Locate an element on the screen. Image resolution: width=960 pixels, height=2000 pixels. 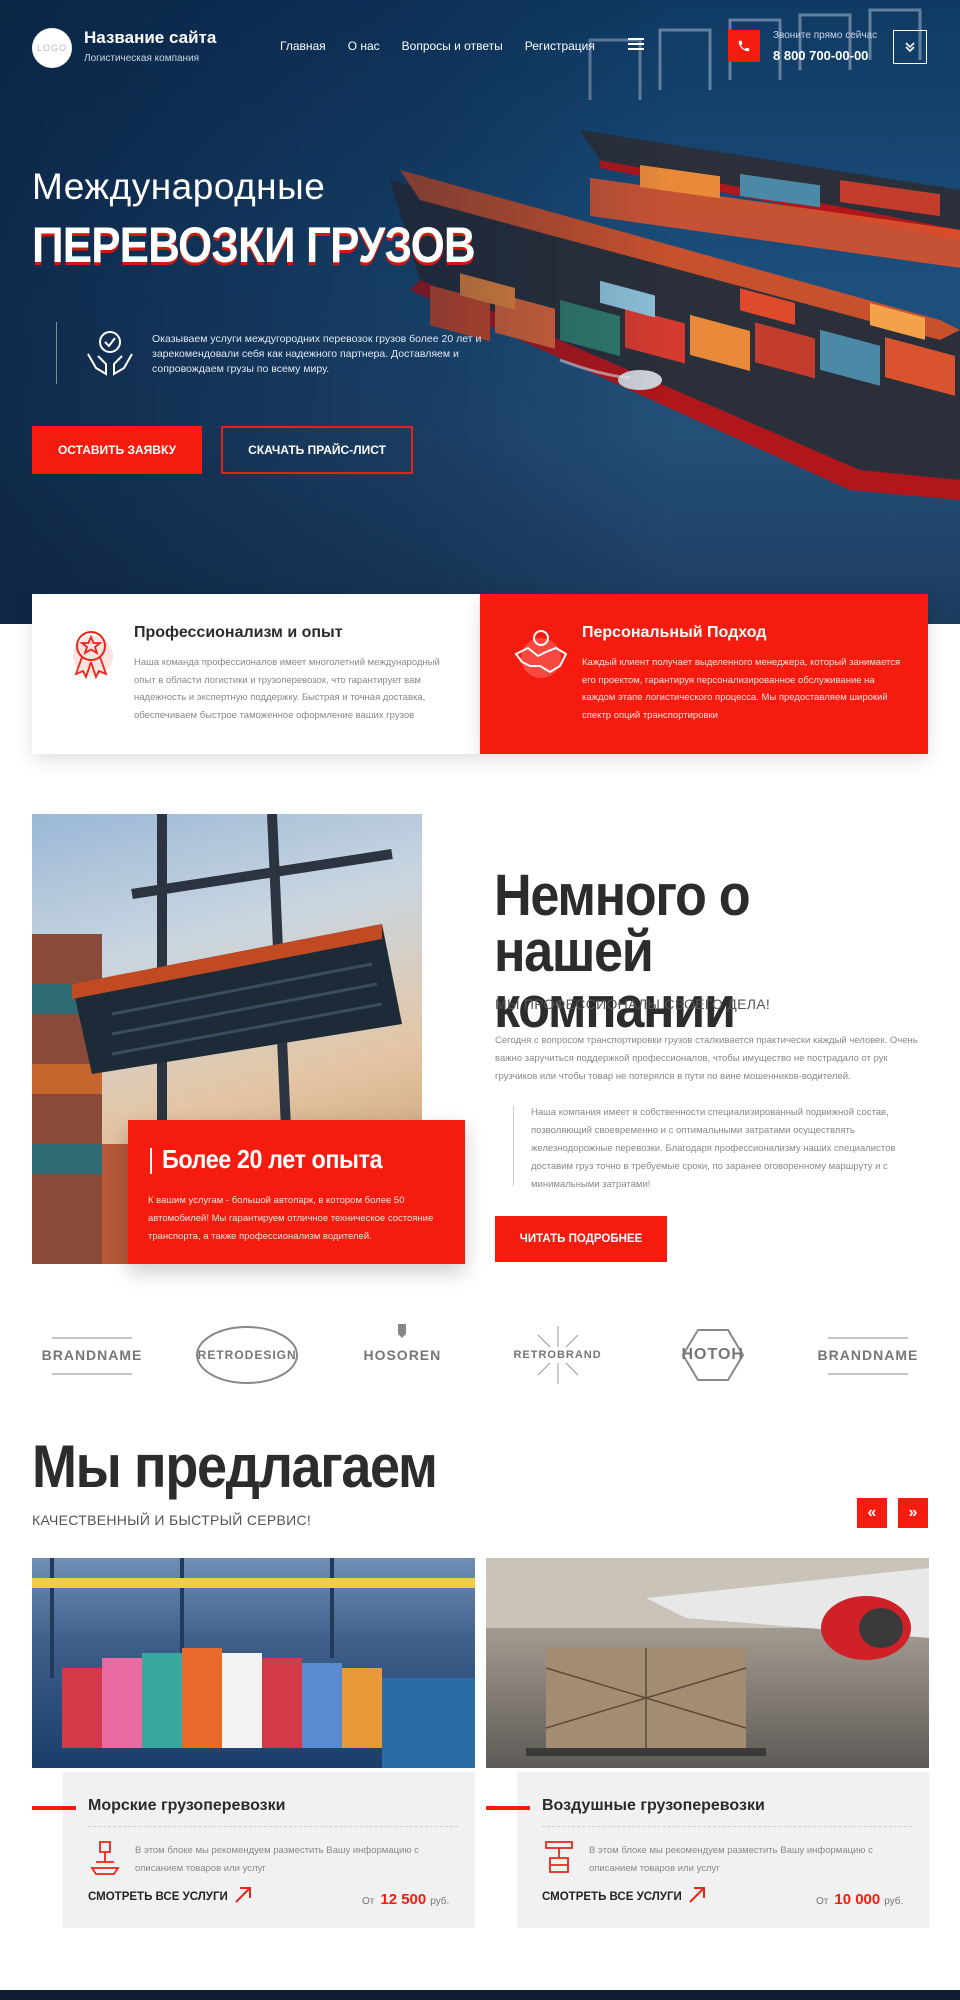
brand-name: RETROBRAND is located at coordinates (557, 1355).